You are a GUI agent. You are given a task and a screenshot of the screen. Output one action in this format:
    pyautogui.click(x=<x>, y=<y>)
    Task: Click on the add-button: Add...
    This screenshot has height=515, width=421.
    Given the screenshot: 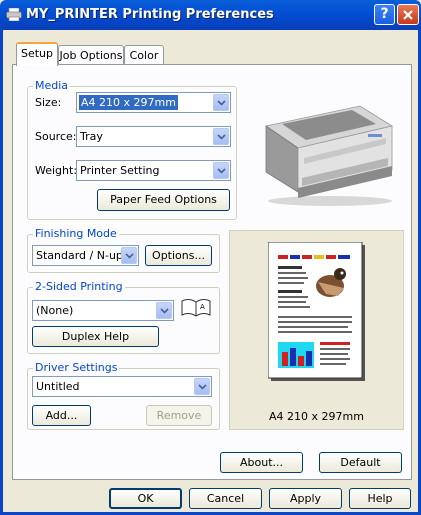 What is the action you would take?
    pyautogui.click(x=61, y=415)
    